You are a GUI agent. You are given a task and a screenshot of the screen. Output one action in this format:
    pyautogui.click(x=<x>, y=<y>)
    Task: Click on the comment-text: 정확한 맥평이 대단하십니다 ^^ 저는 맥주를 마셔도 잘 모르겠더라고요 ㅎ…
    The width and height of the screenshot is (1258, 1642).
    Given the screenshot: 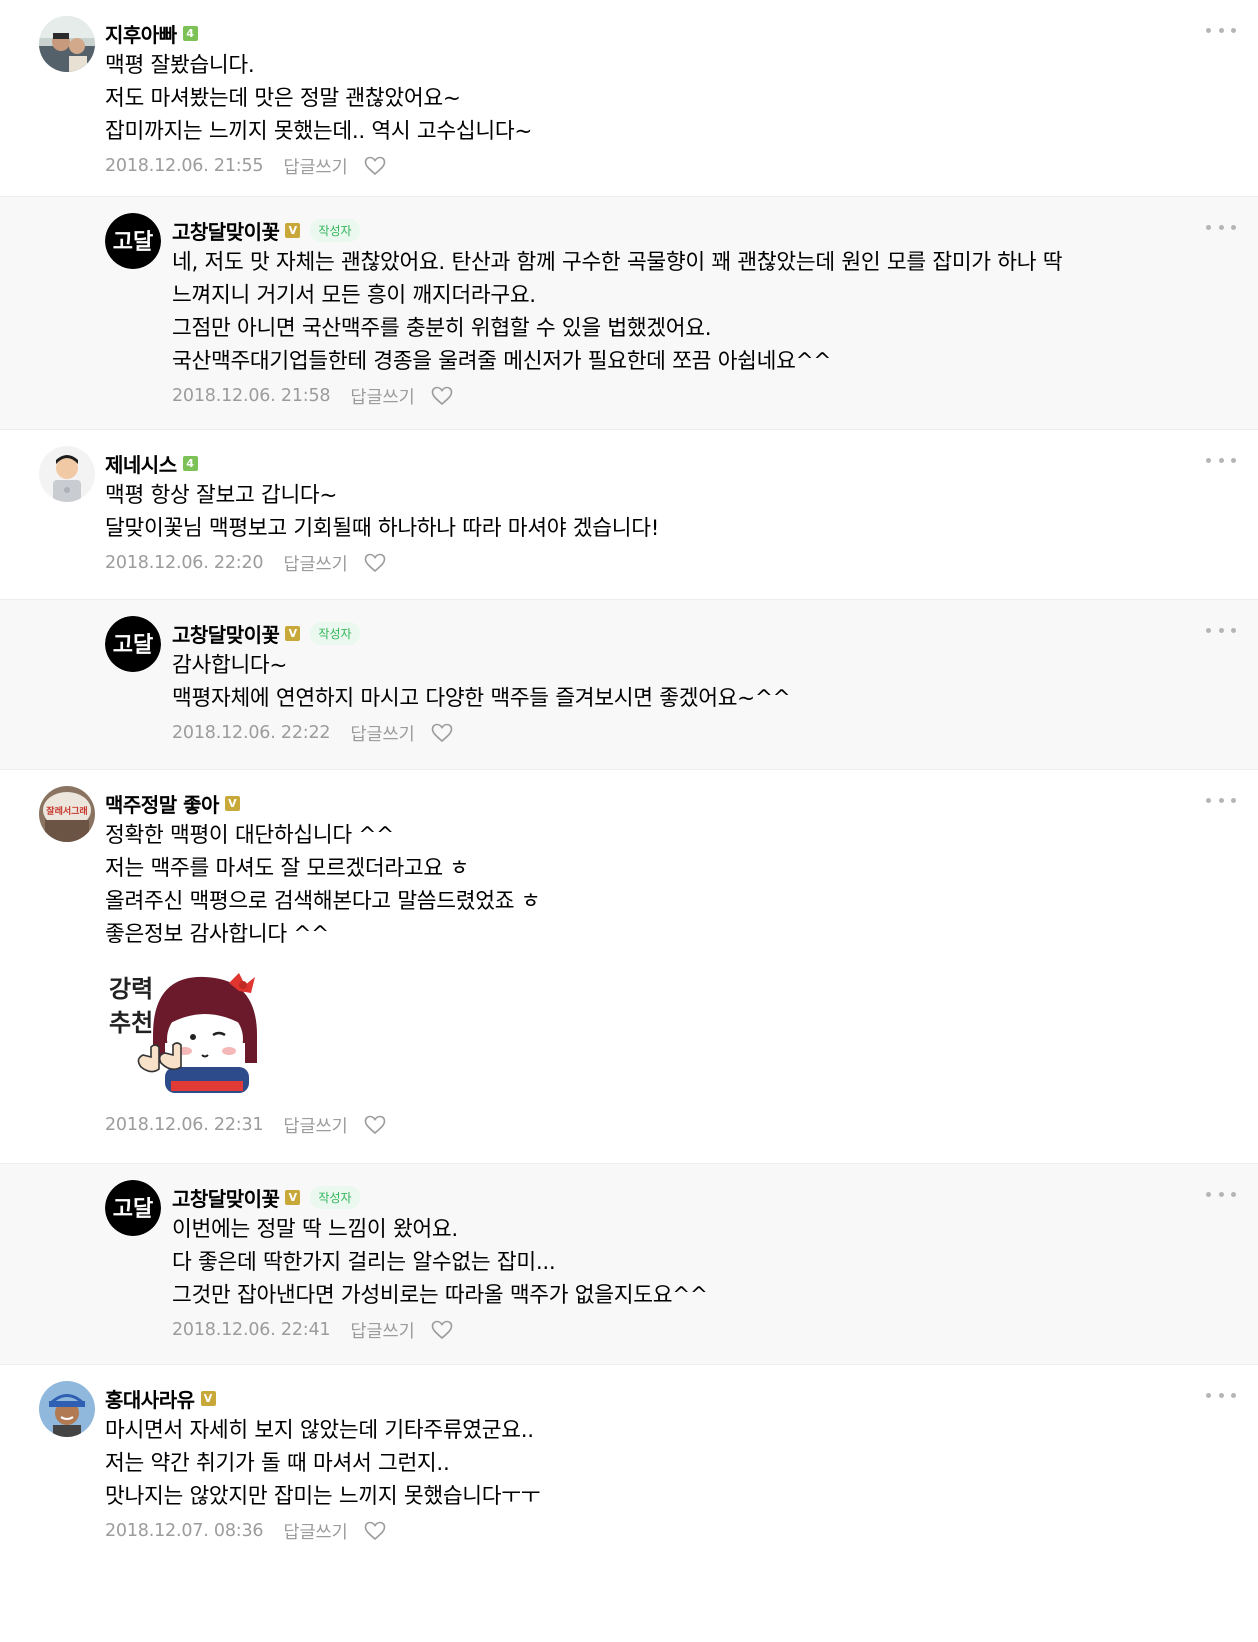 What is the action you would take?
    pyautogui.click(x=641, y=885)
    